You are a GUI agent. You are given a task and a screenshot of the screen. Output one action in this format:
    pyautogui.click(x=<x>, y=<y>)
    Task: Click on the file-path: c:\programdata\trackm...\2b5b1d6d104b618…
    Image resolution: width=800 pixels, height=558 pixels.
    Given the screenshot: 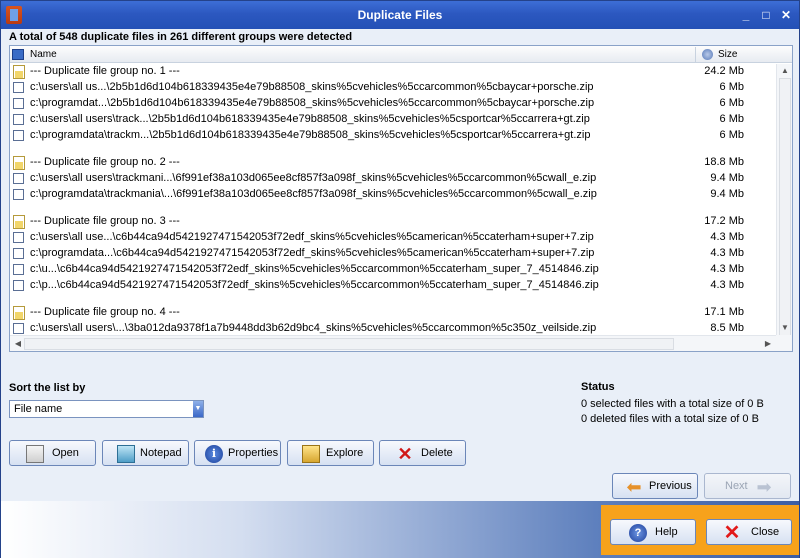 What is the action you would take?
    pyautogui.click(x=310, y=135)
    